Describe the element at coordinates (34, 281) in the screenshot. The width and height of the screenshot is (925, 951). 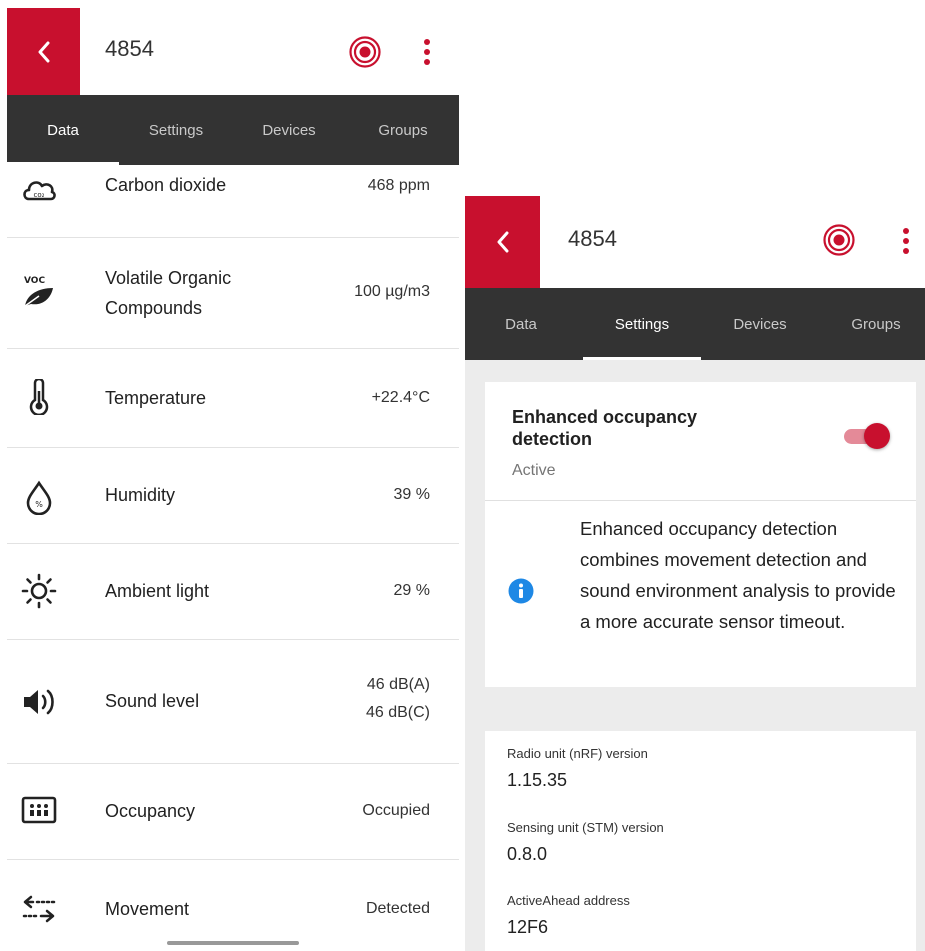
I see `svg-text: VOC` at that location.